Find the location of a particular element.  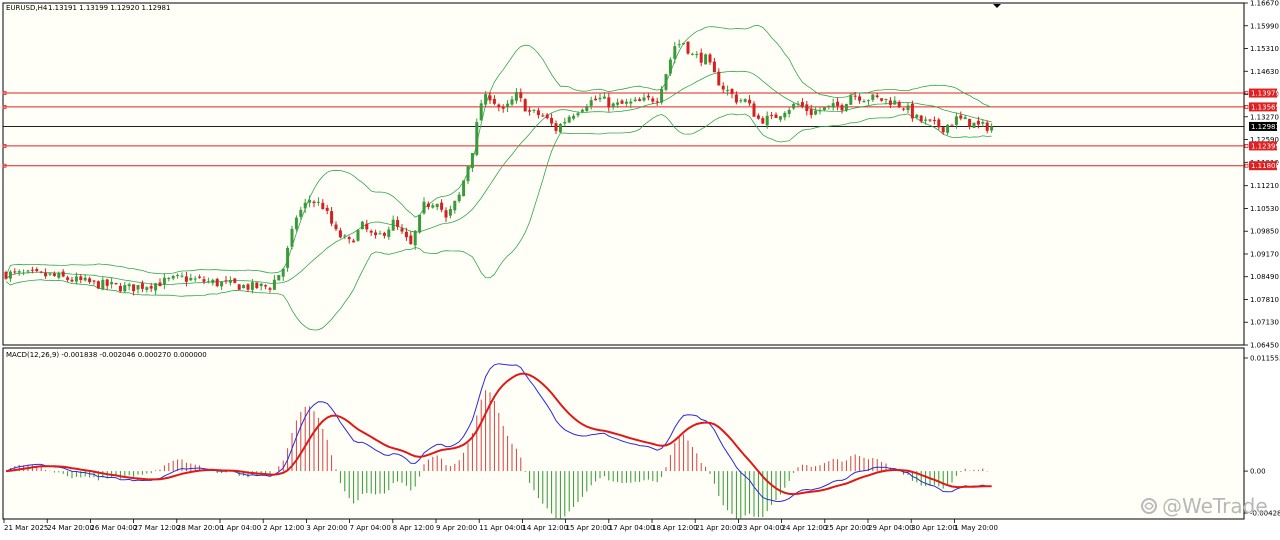

ohlc-label: 1.13191 1.13199 1.12920 1.12981 is located at coordinates (109, 8).